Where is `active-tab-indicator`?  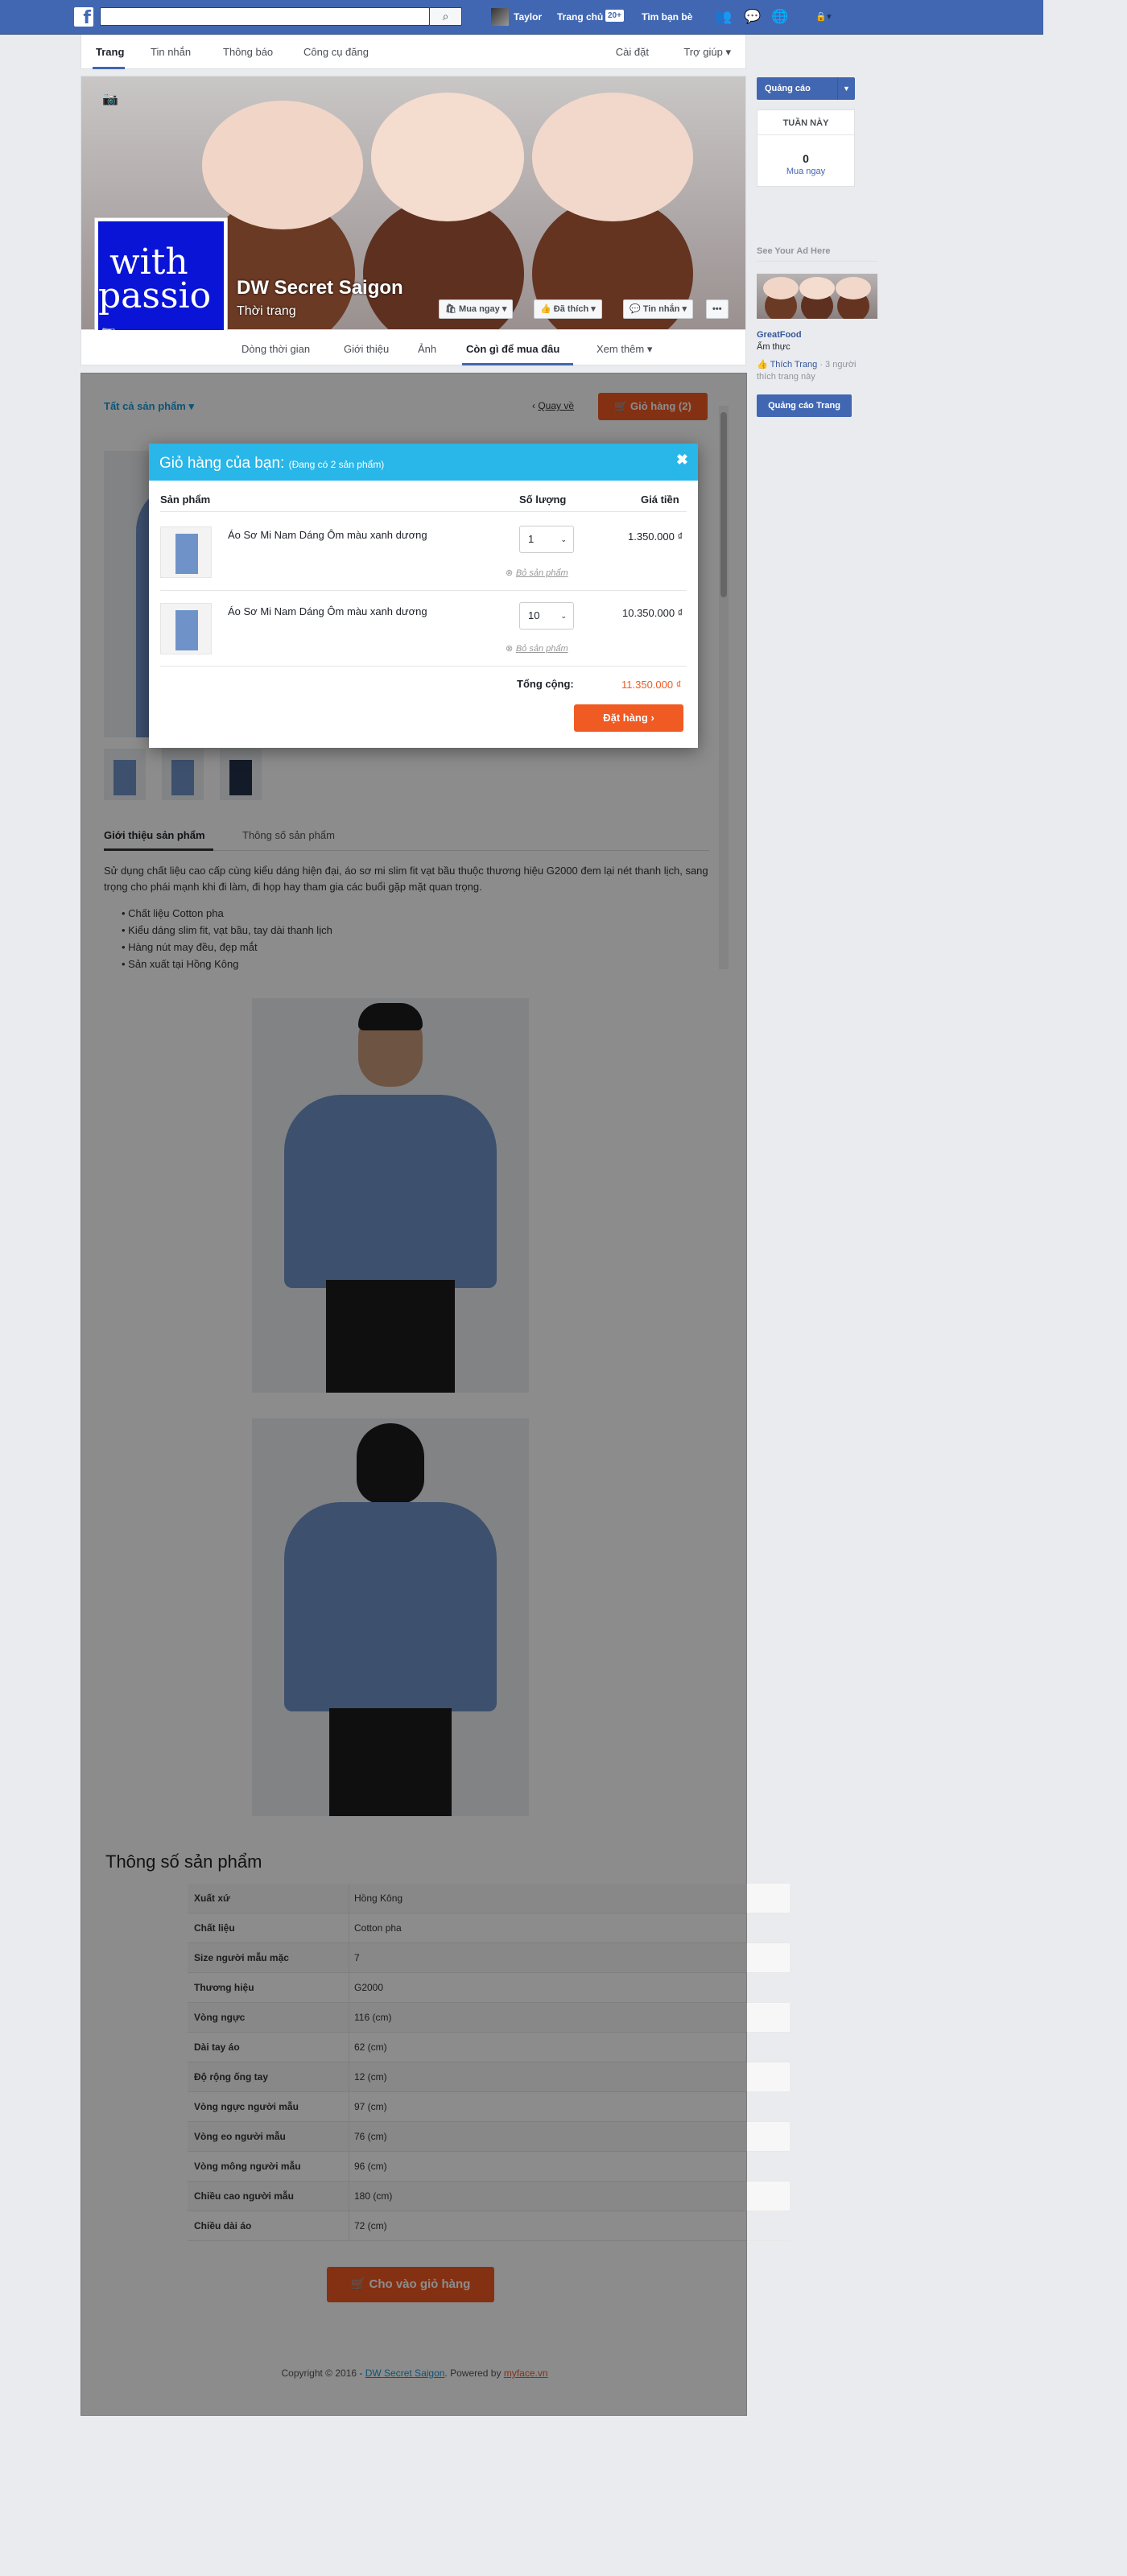 active-tab-indicator is located at coordinates (109, 68).